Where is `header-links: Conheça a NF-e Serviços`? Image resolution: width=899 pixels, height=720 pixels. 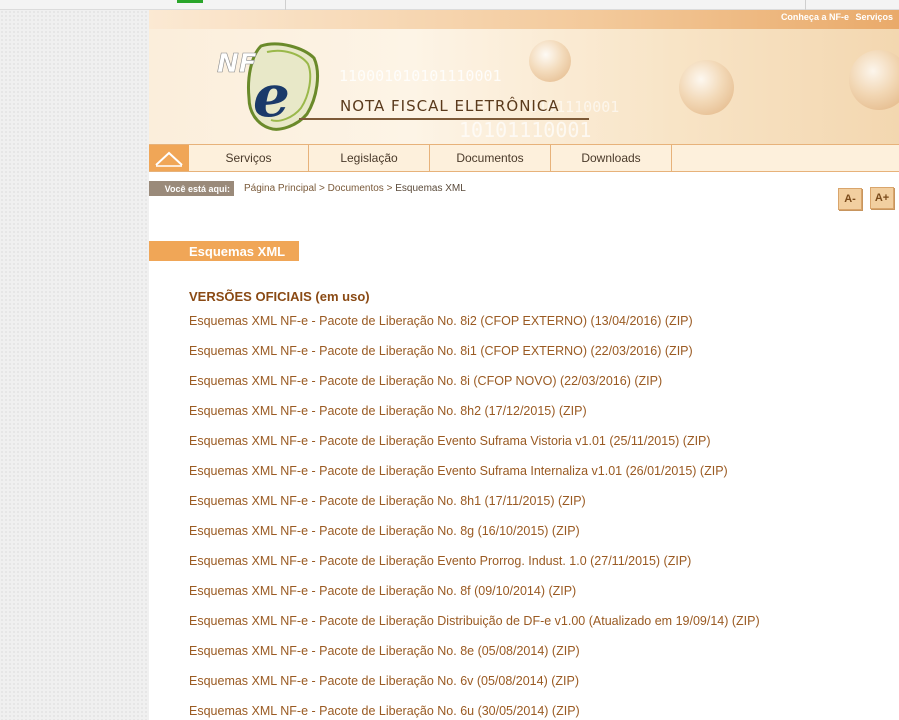
header-links: Conheça a NF-e Serviços is located at coordinates (835, 17).